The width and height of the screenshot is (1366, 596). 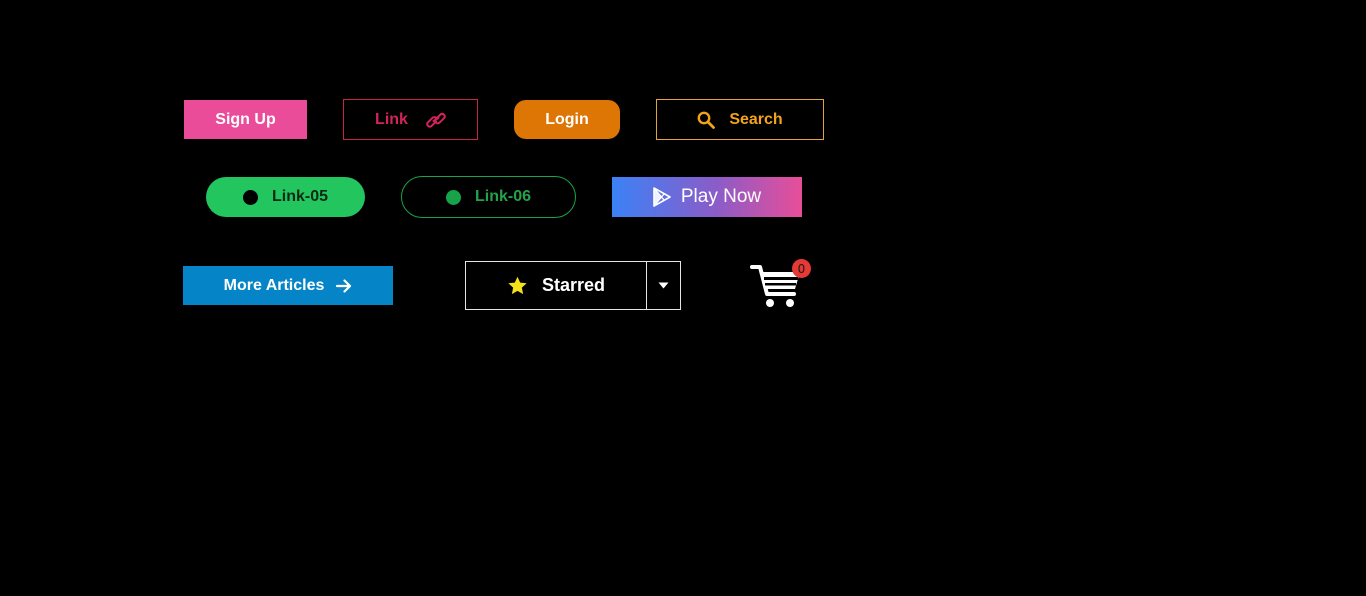 I want to click on arrow-right-icon, so click(x=344, y=285).